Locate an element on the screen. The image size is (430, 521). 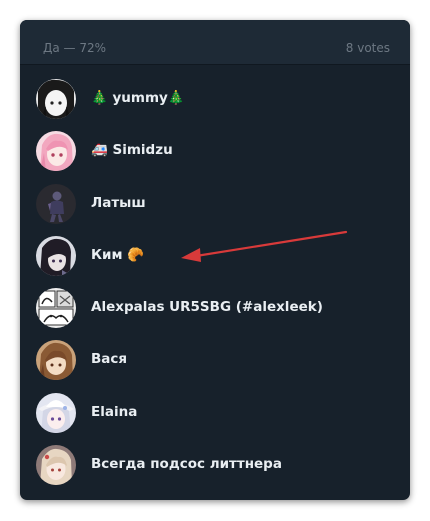
voter-name: Ким 🥐 is located at coordinates (118, 254).